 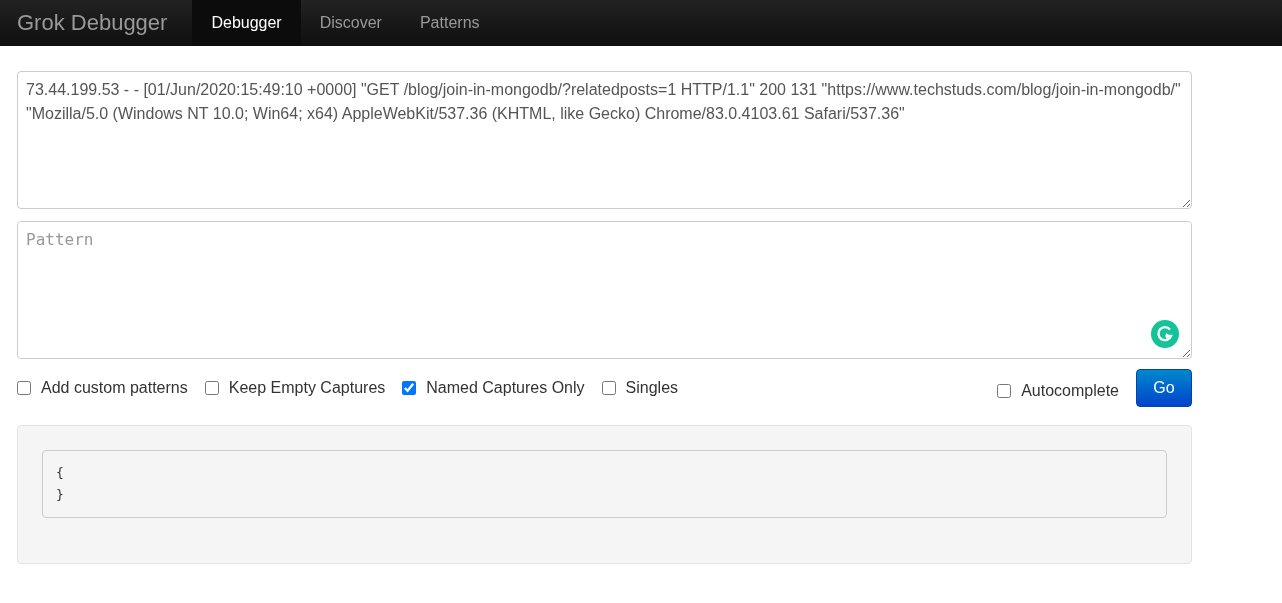 I want to click on code-line: {, so click(x=60, y=473).